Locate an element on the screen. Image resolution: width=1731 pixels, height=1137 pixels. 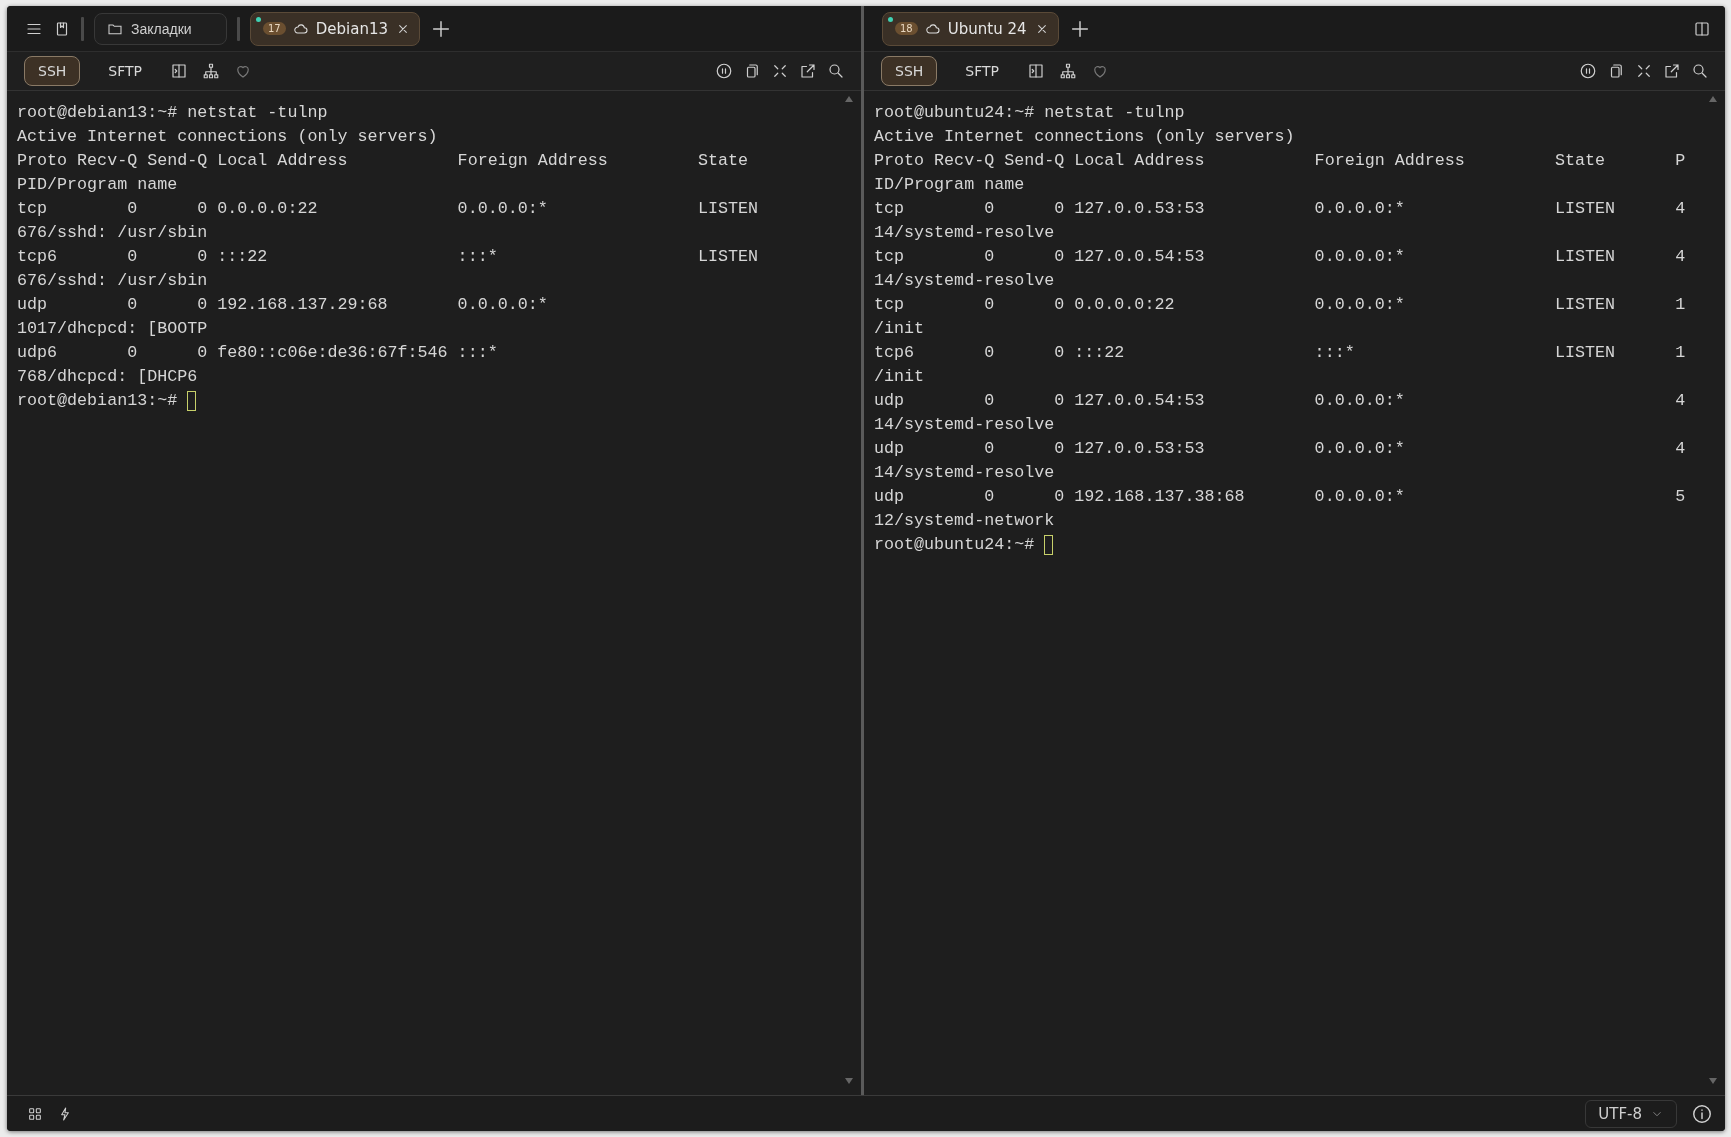
info-icon is located at coordinates (1702, 1113).